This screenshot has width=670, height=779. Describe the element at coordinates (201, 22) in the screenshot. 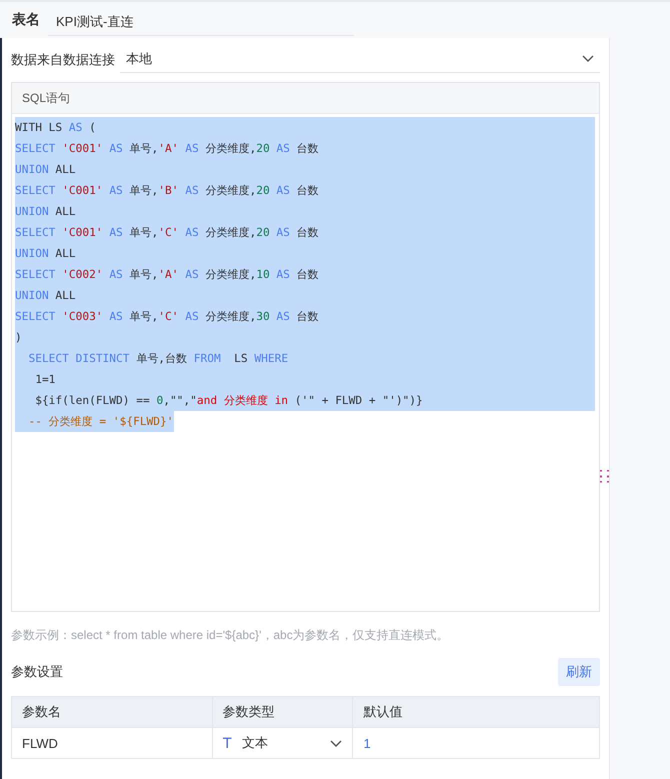

I see `table-name-field: KPI测试-直连` at that location.